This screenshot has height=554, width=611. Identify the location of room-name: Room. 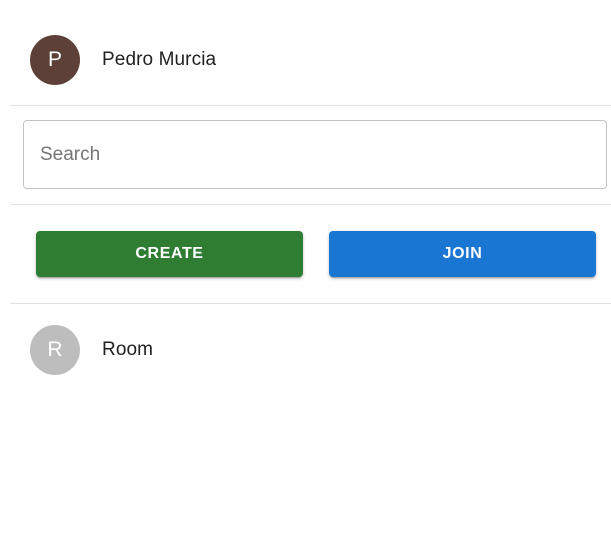
(128, 349).